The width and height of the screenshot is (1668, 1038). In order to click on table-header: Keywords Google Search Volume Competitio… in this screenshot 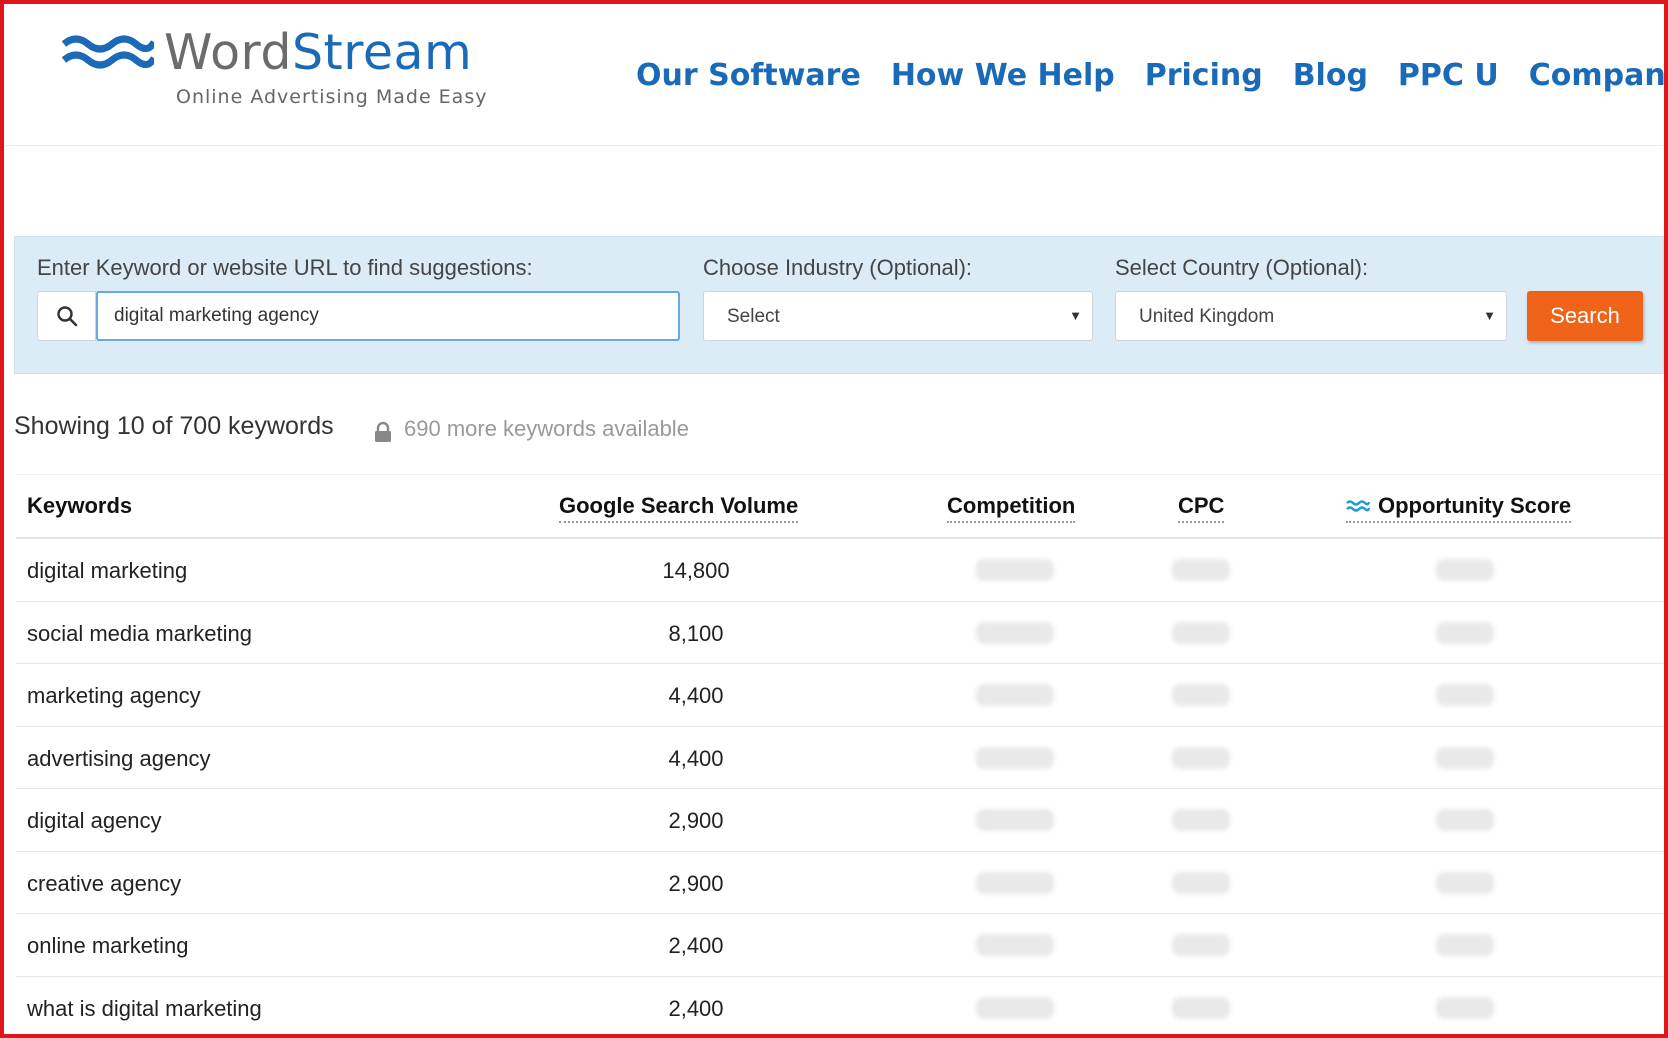, I will do `click(840, 507)`.